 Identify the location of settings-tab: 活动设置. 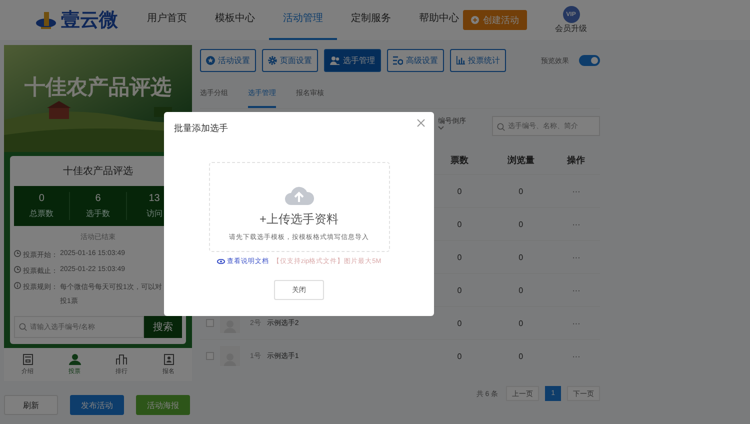
(228, 60).